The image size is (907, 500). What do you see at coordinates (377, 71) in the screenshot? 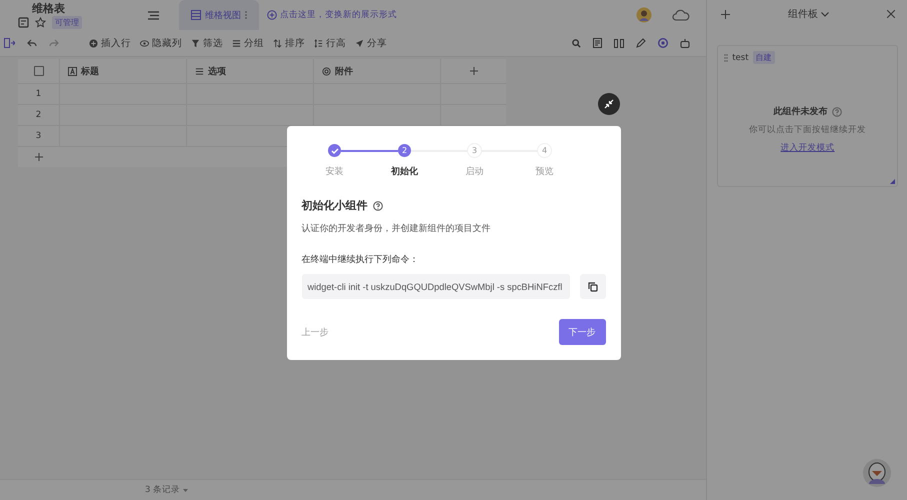
I see `column-header: 附件` at bounding box center [377, 71].